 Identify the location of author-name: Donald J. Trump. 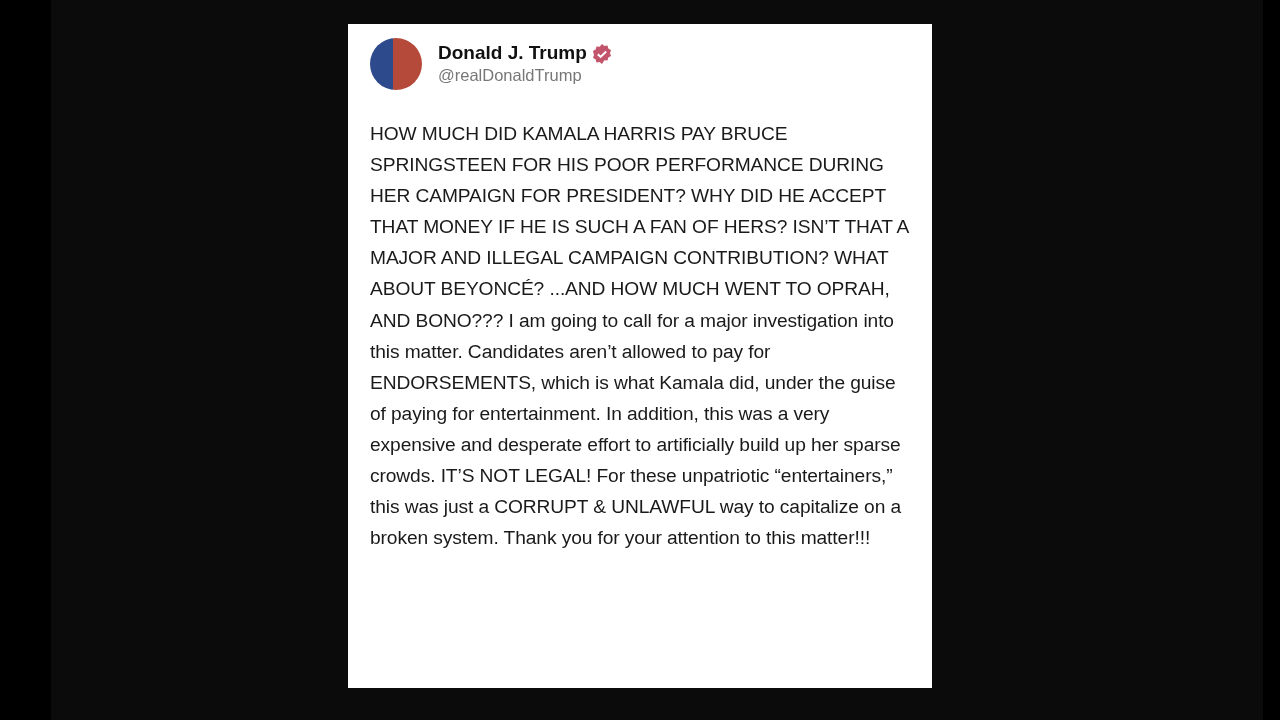
(512, 53).